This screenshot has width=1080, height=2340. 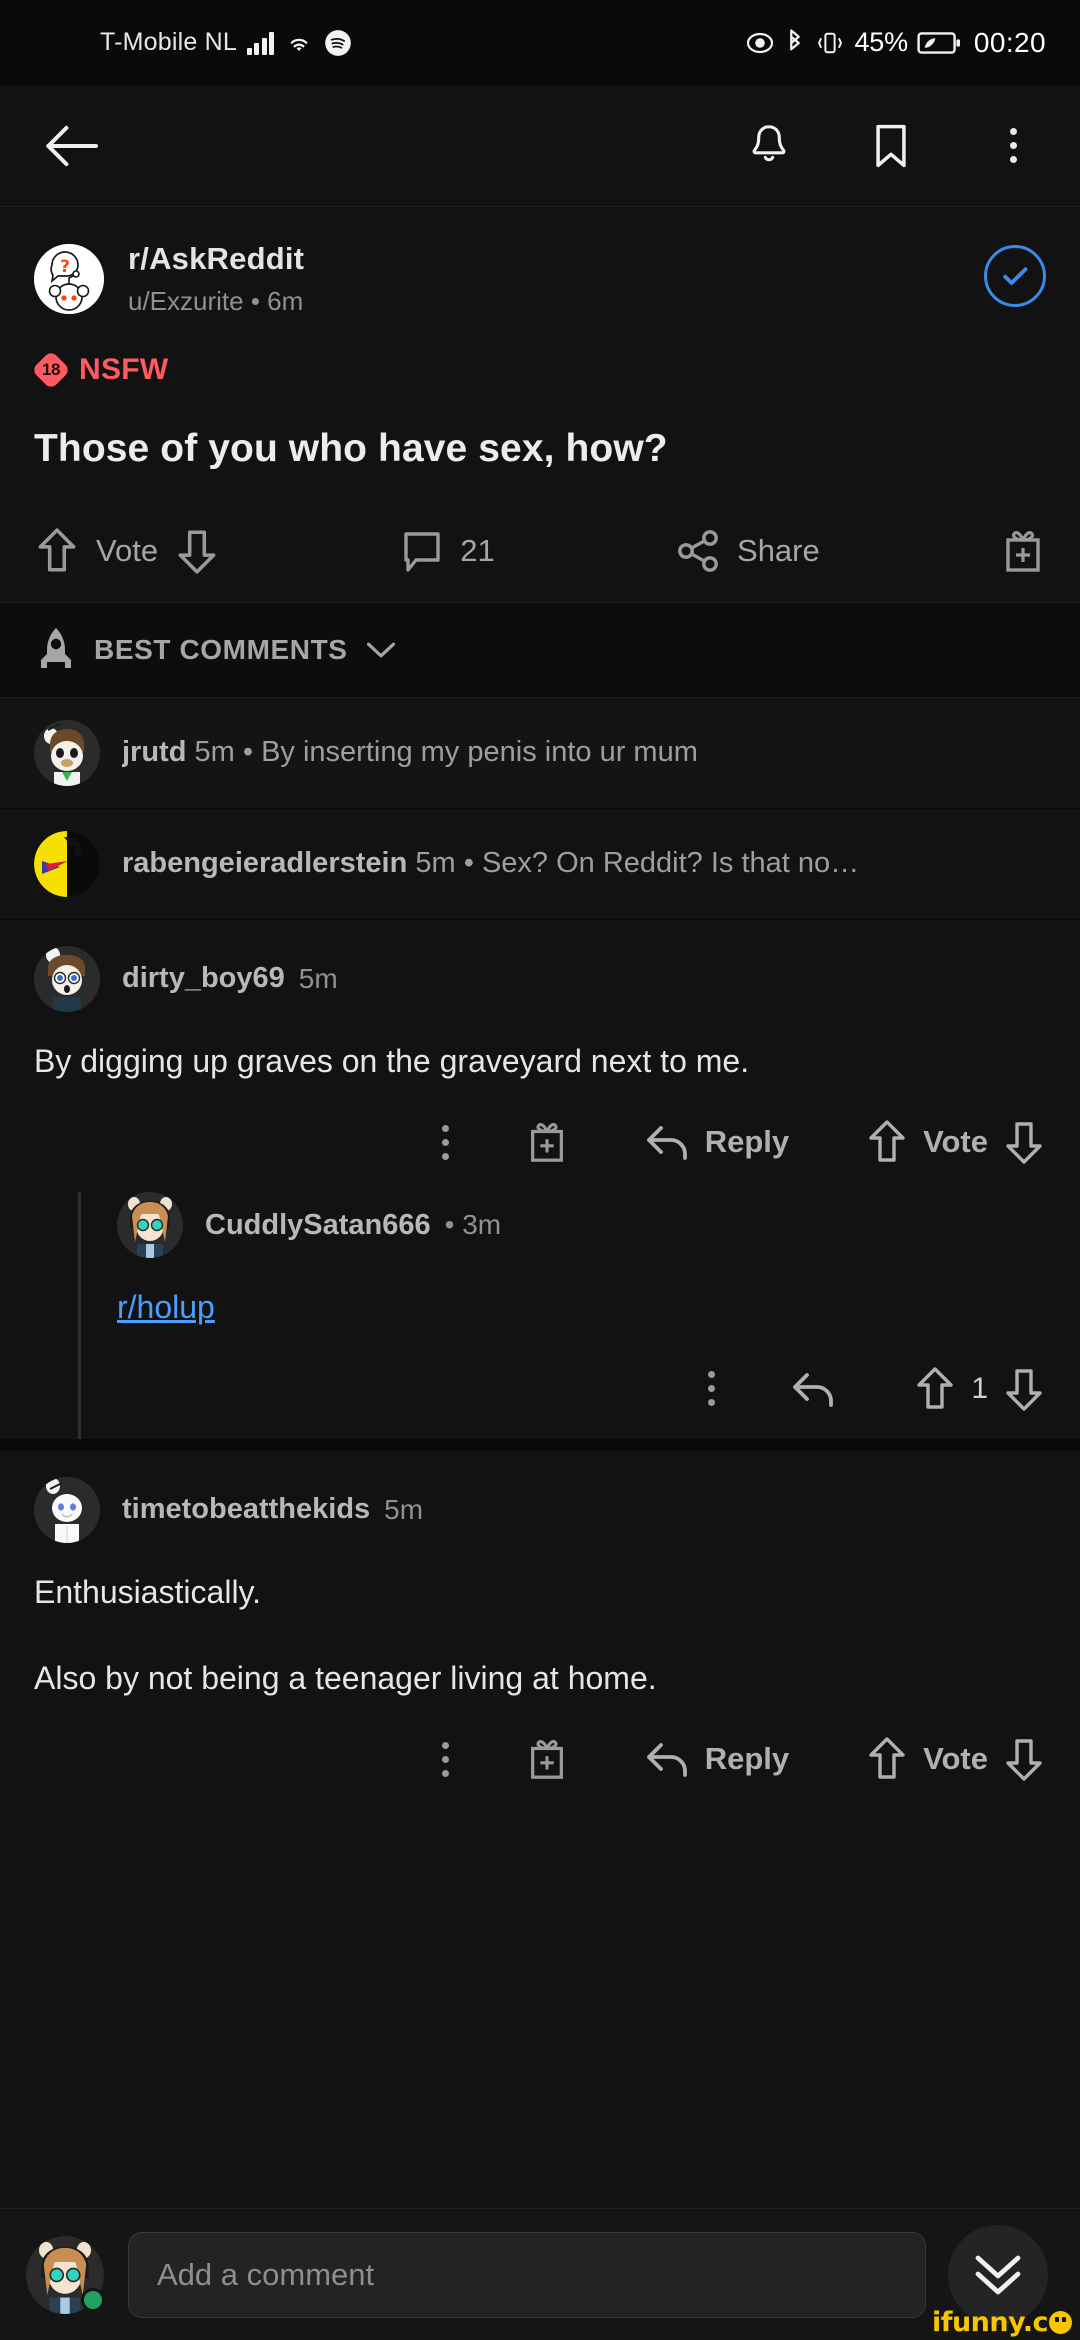 I want to click on nav-bar, so click(x=540, y=146).